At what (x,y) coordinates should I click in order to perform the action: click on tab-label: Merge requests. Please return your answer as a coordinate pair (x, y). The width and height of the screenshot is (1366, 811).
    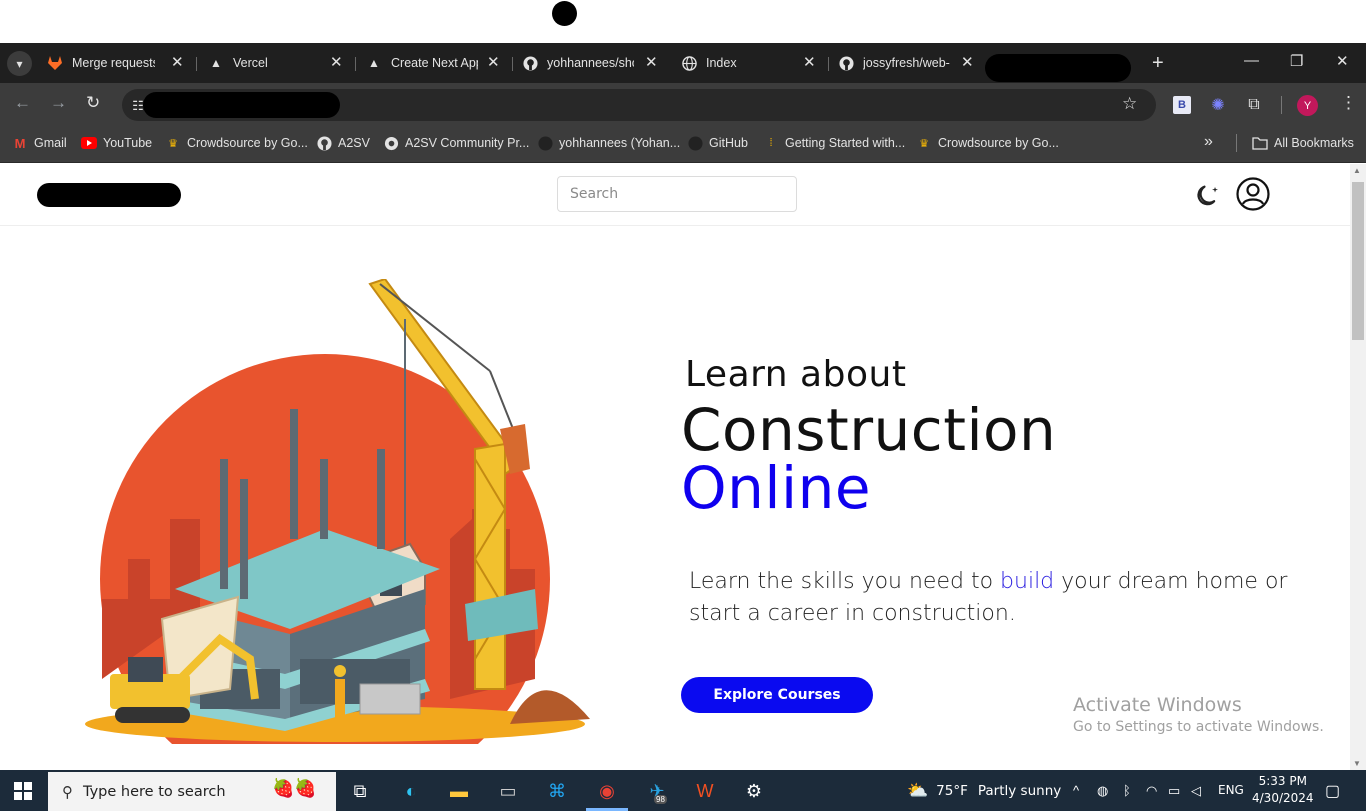
    Looking at the image, I should click on (113, 63).